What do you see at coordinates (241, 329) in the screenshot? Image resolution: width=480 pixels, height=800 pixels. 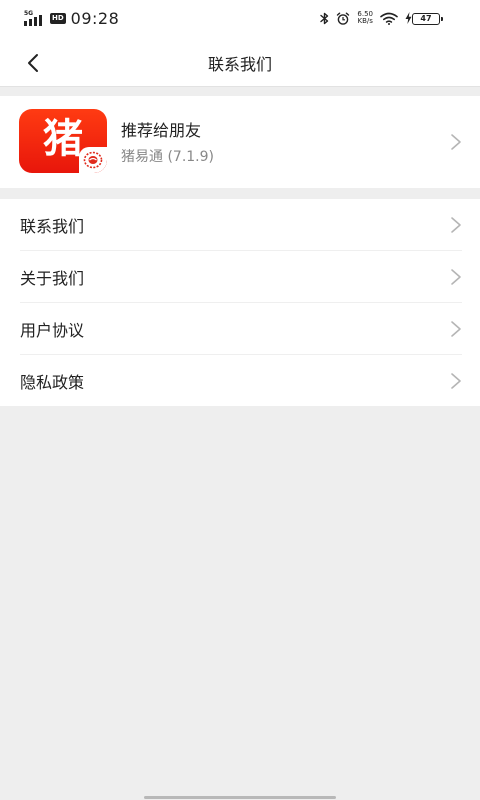 I see `menu-item-user-agreement: 用户协议` at bounding box center [241, 329].